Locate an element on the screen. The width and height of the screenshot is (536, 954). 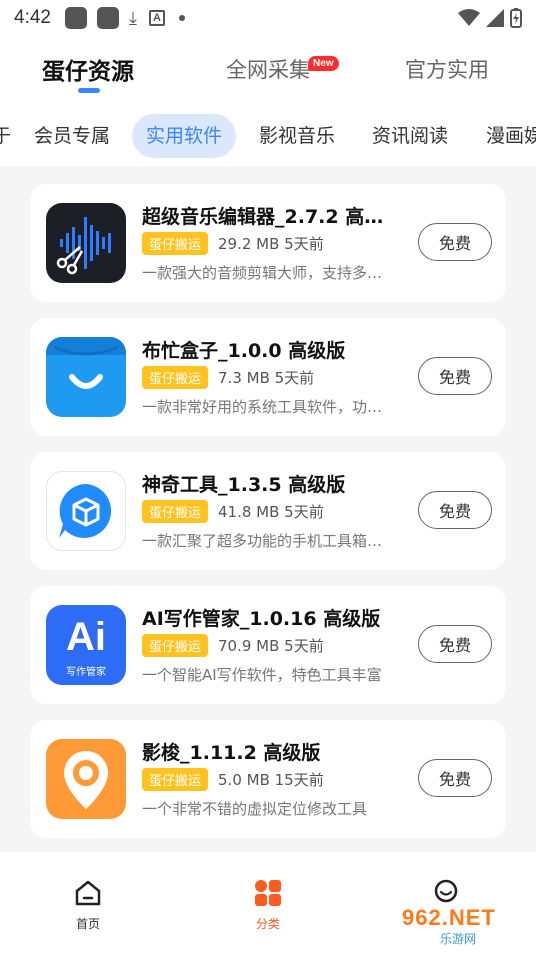
app-description: 一个智能AI写作软件，特色工具丰富 is located at coordinates (262, 675).